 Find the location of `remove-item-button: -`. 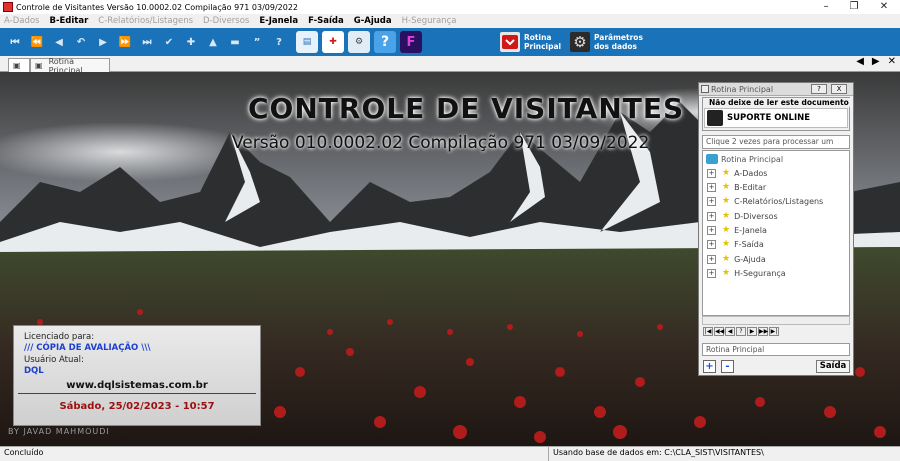

remove-item-button: - is located at coordinates (727, 366).